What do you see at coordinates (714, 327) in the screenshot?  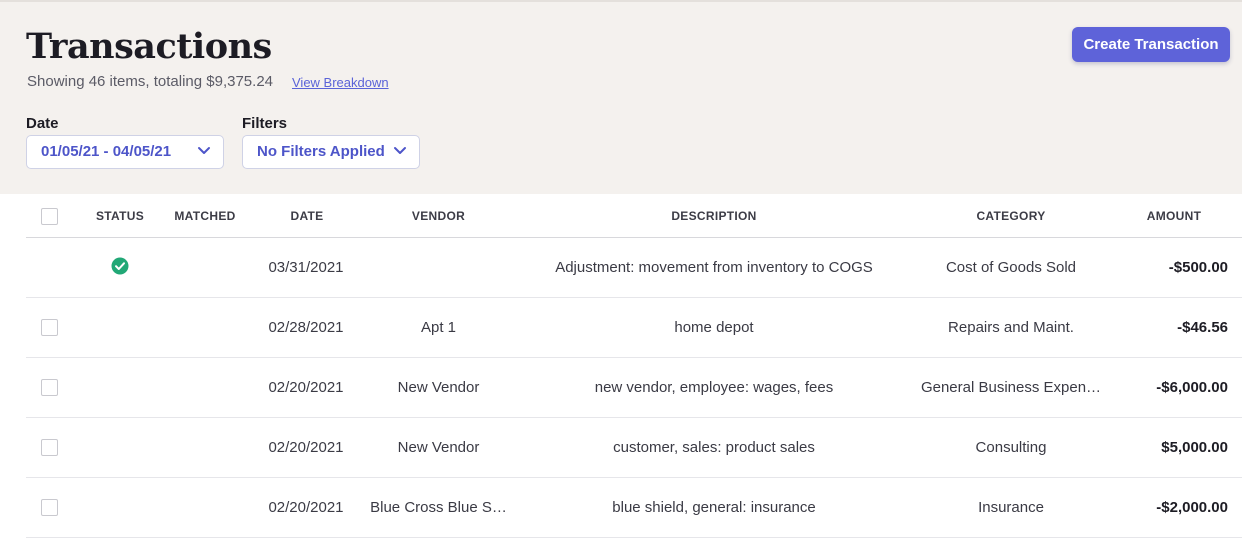 I see `row-description: home depot` at bounding box center [714, 327].